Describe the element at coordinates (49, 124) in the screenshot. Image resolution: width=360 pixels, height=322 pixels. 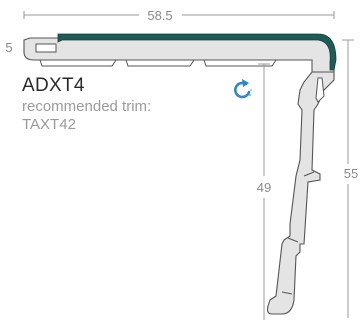
I see `recommended-trim-code: TAXT42` at that location.